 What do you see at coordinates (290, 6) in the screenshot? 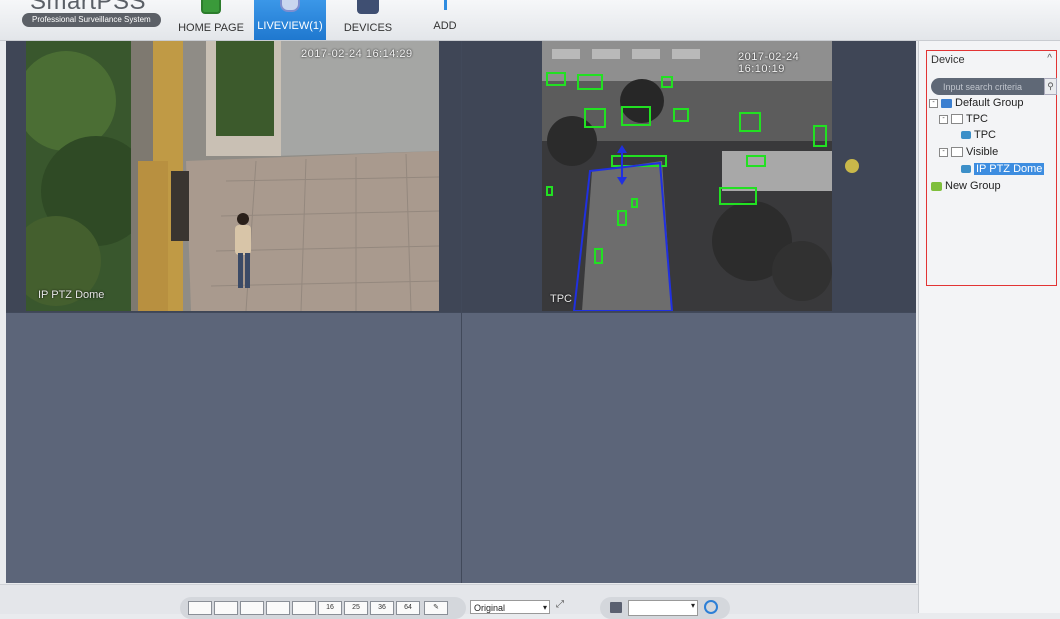
I see `liveview-icon` at bounding box center [290, 6].